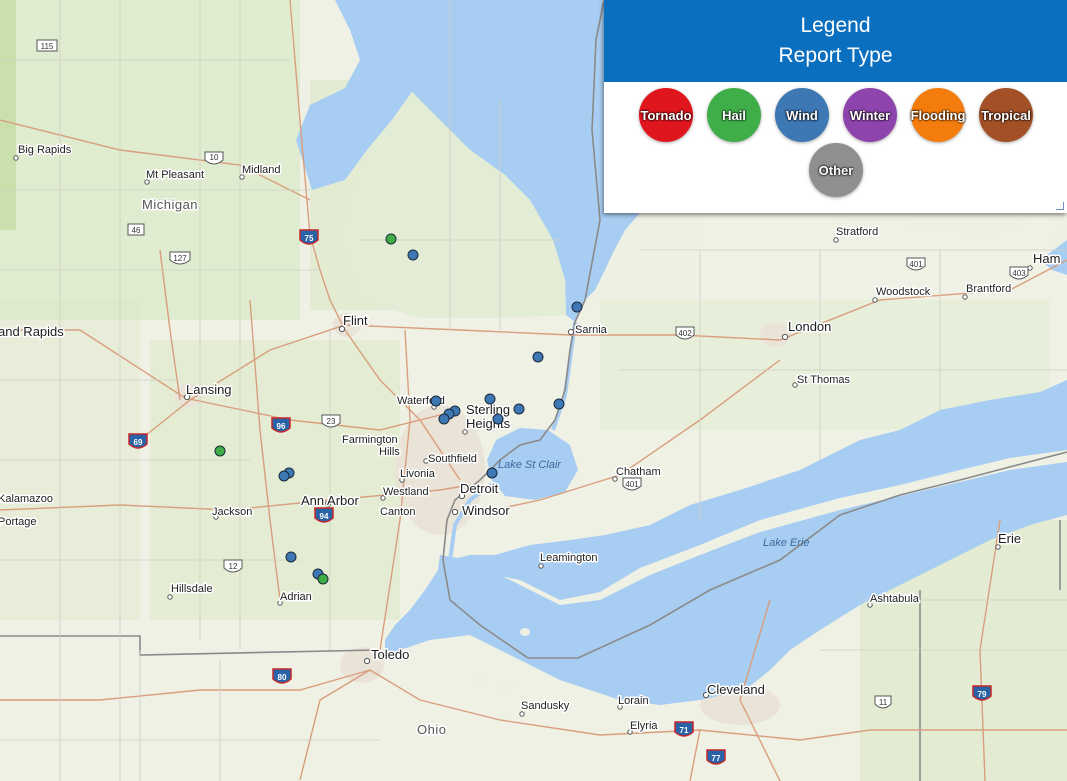 The height and width of the screenshot is (781, 1067). I want to click on label-toledo: Toledo, so click(390, 654).